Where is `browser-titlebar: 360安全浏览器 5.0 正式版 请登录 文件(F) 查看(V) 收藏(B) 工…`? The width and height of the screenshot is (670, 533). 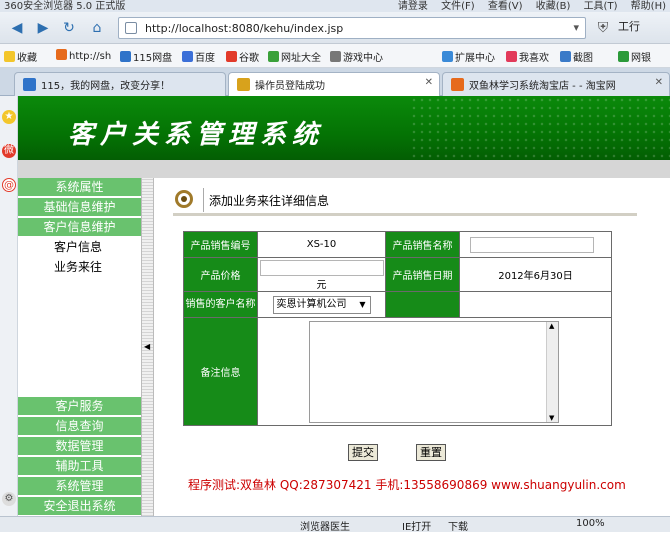
browser-titlebar: 360安全浏览器 5.0 正式版 请登录 文件(F) 查看(V) 收藏(B) 工… is located at coordinates (335, 6).